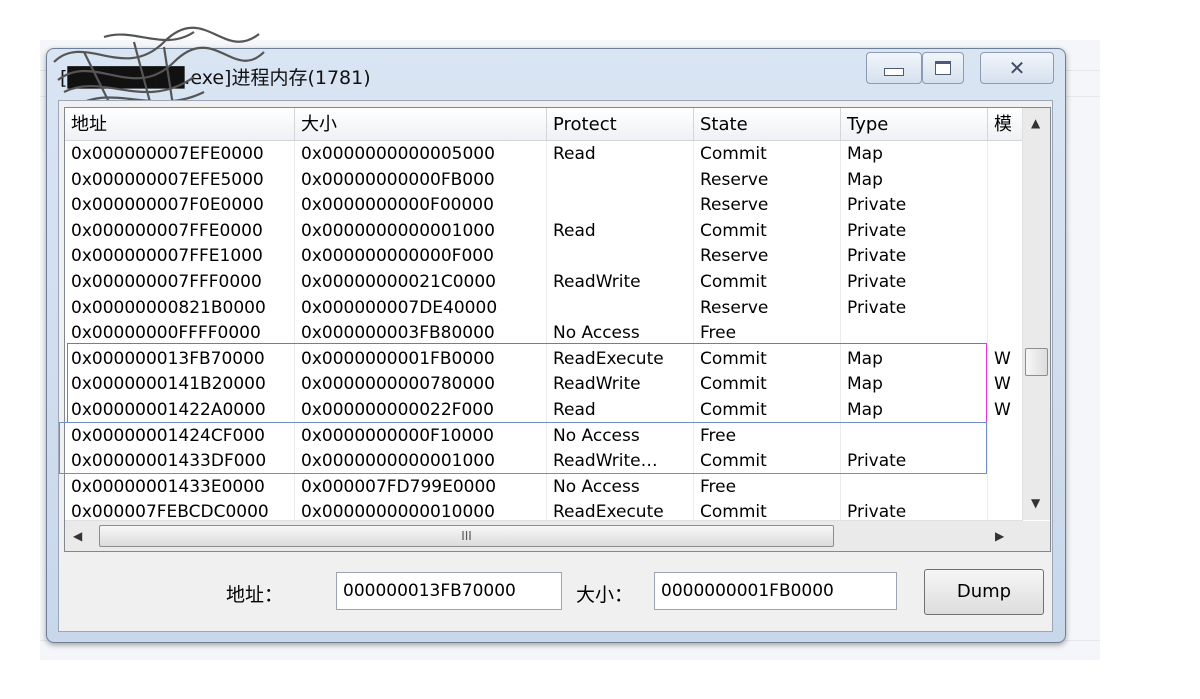 The width and height of the screenshot is (1200, 699). Describe the element at coordinates (999, 536) in the screenshot. I see `scroll-right-icon: ▶` at that location.